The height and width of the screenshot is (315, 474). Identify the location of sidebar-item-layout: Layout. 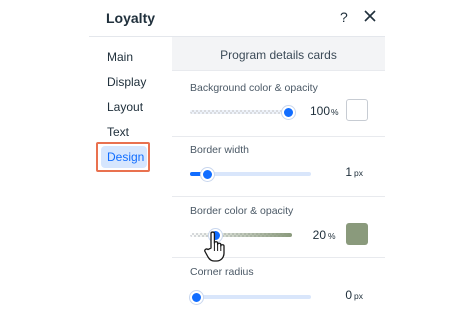
(125, 107).